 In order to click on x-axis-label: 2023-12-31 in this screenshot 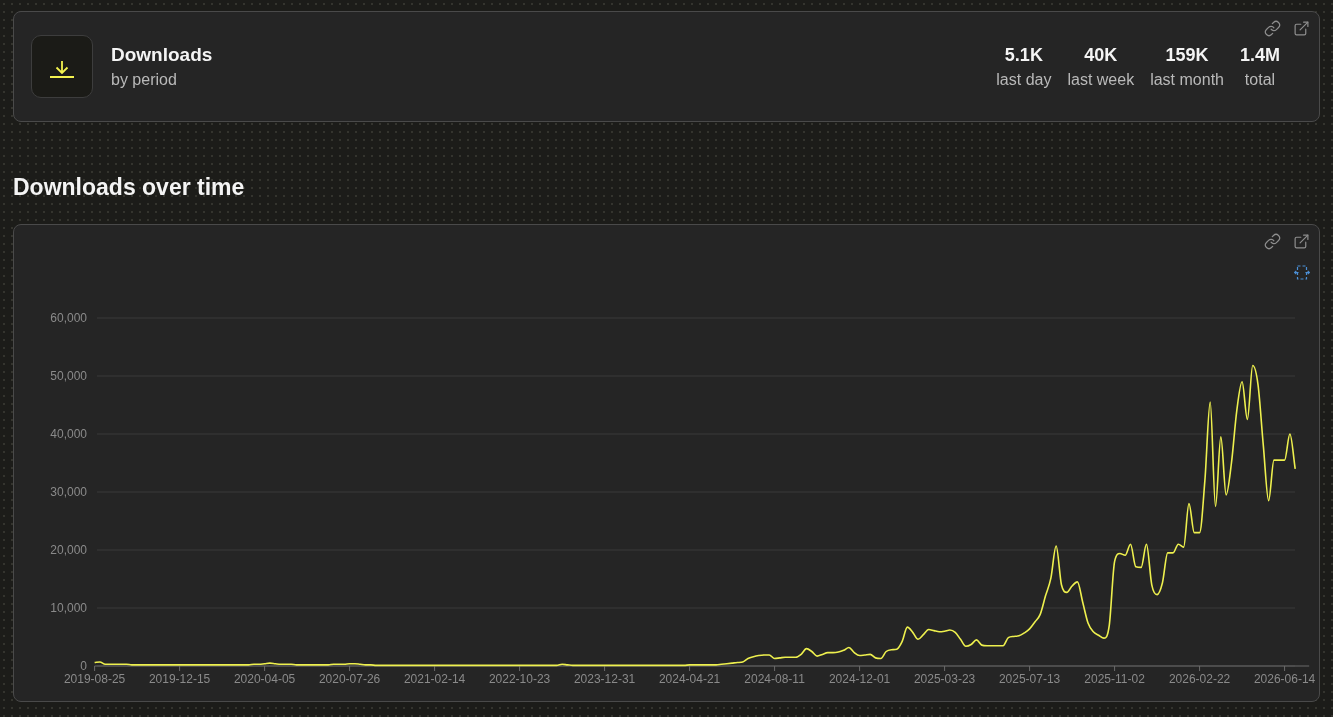, I will do `click(604, 679)`.